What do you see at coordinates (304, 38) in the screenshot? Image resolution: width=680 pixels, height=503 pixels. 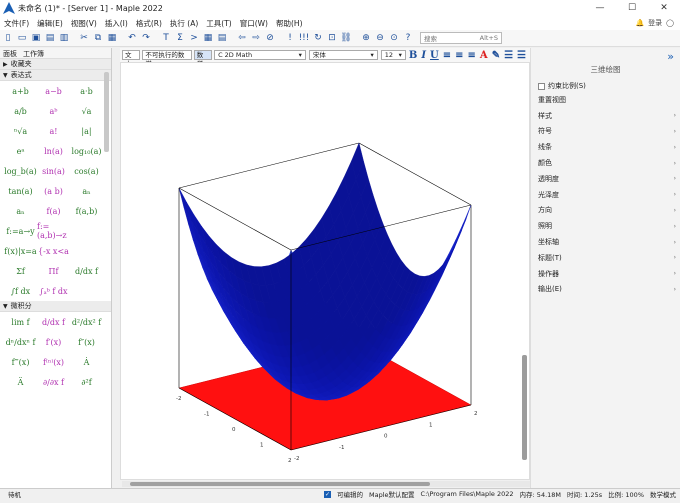 I see `execute-all-icon: !!!` at bounding box center [304, 38].